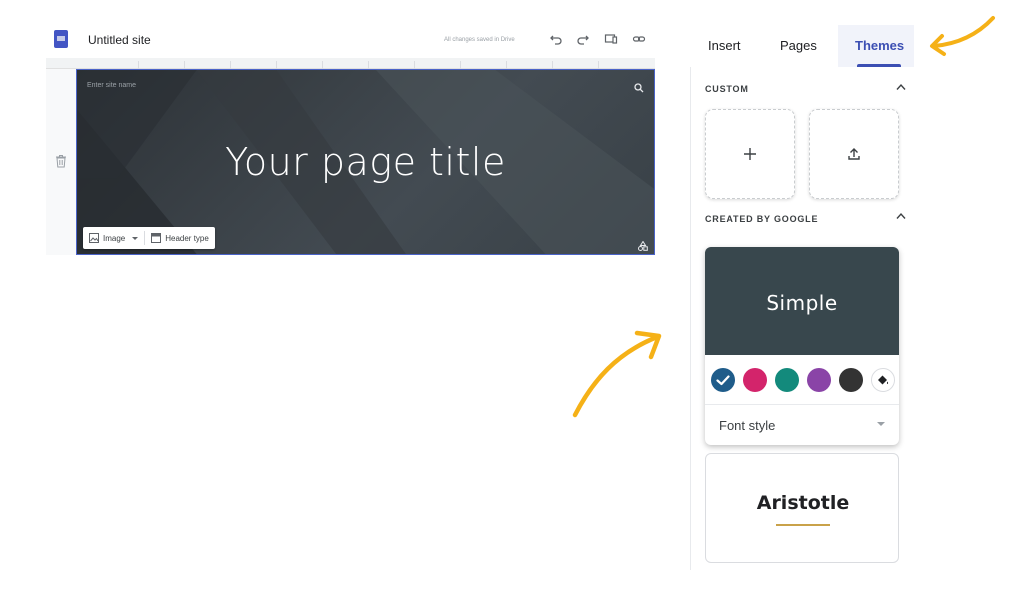 Image resolution: width=1024 pixels, height=595 pixels. What do you see at coordinates (350, 63) in the screenshot?
I see `ruler` at bounding box center [350, 63].